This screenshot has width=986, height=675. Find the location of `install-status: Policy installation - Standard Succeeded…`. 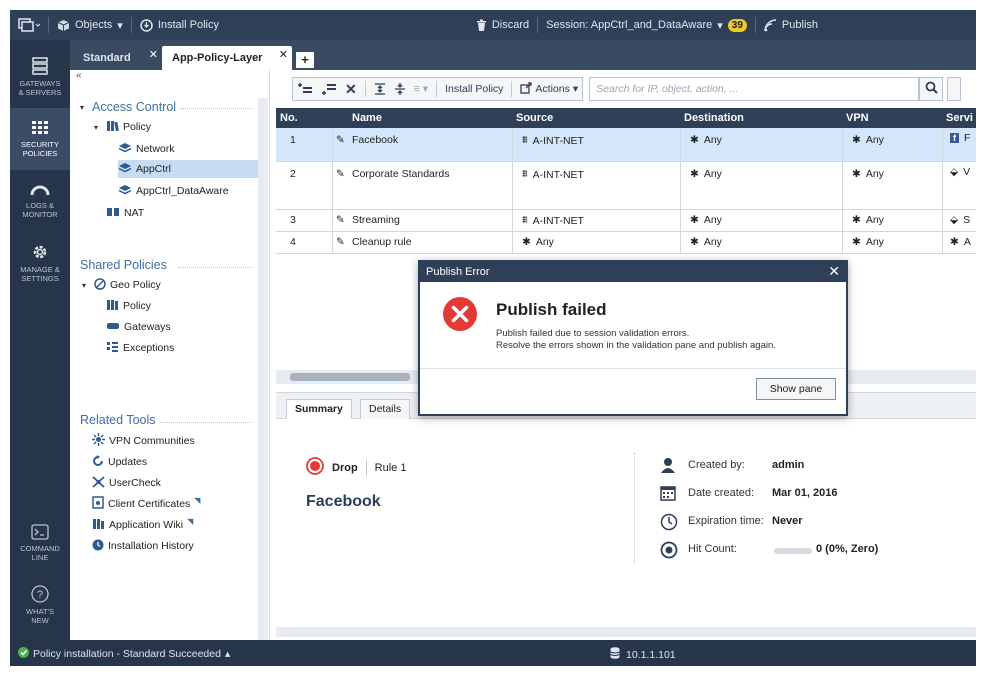

install-status: Policy installation - Standard Succeeded… is located at coordinates (124, 654).